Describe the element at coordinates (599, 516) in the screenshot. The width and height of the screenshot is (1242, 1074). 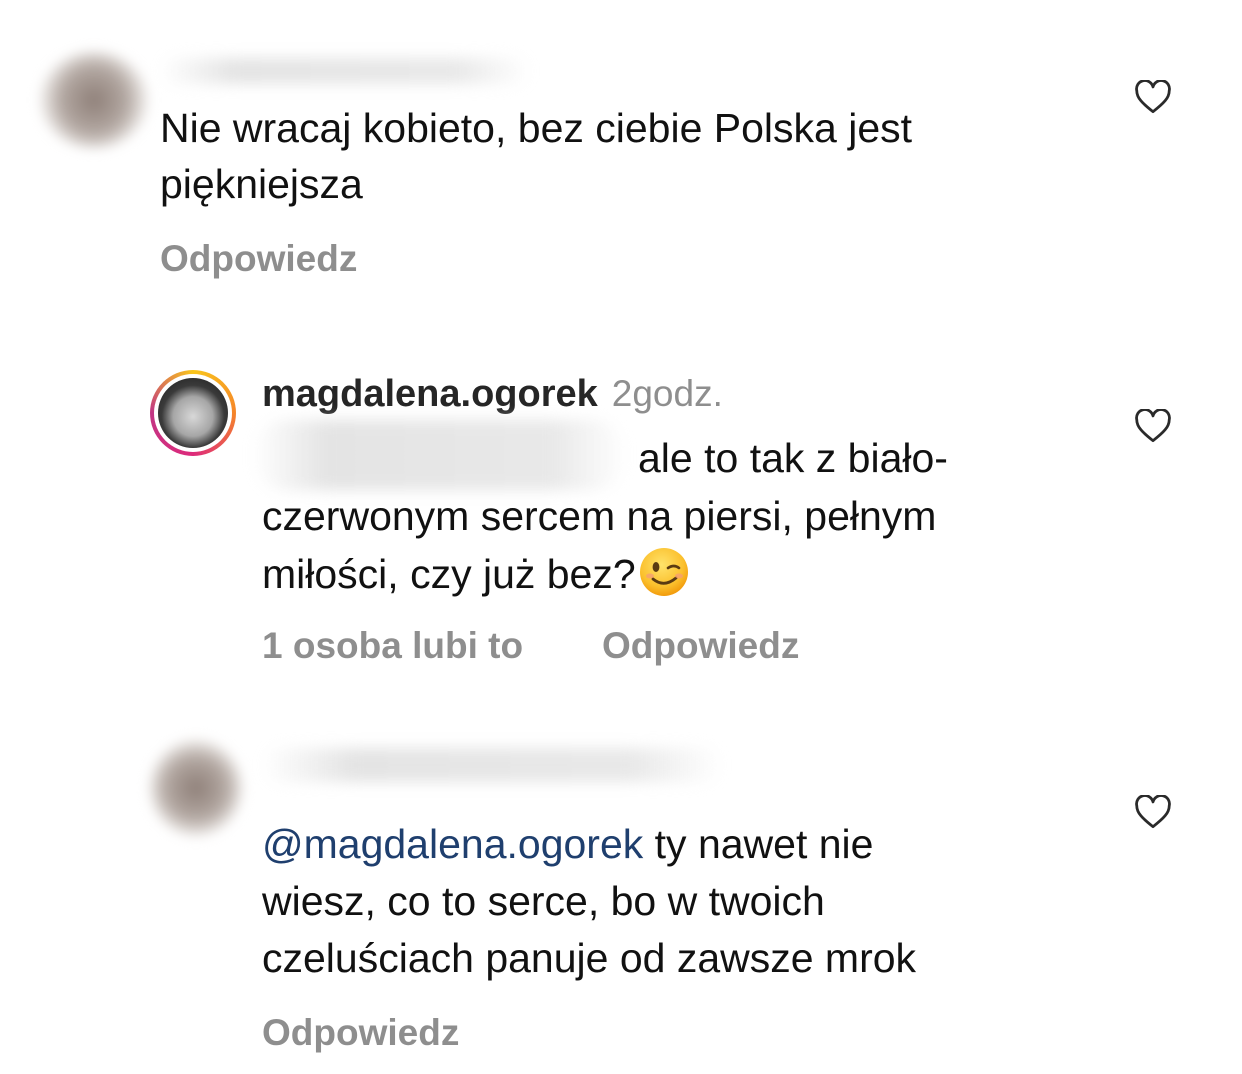
I see `comment-text-line: czerwonym sercem na piersi, pełnym` at that location.